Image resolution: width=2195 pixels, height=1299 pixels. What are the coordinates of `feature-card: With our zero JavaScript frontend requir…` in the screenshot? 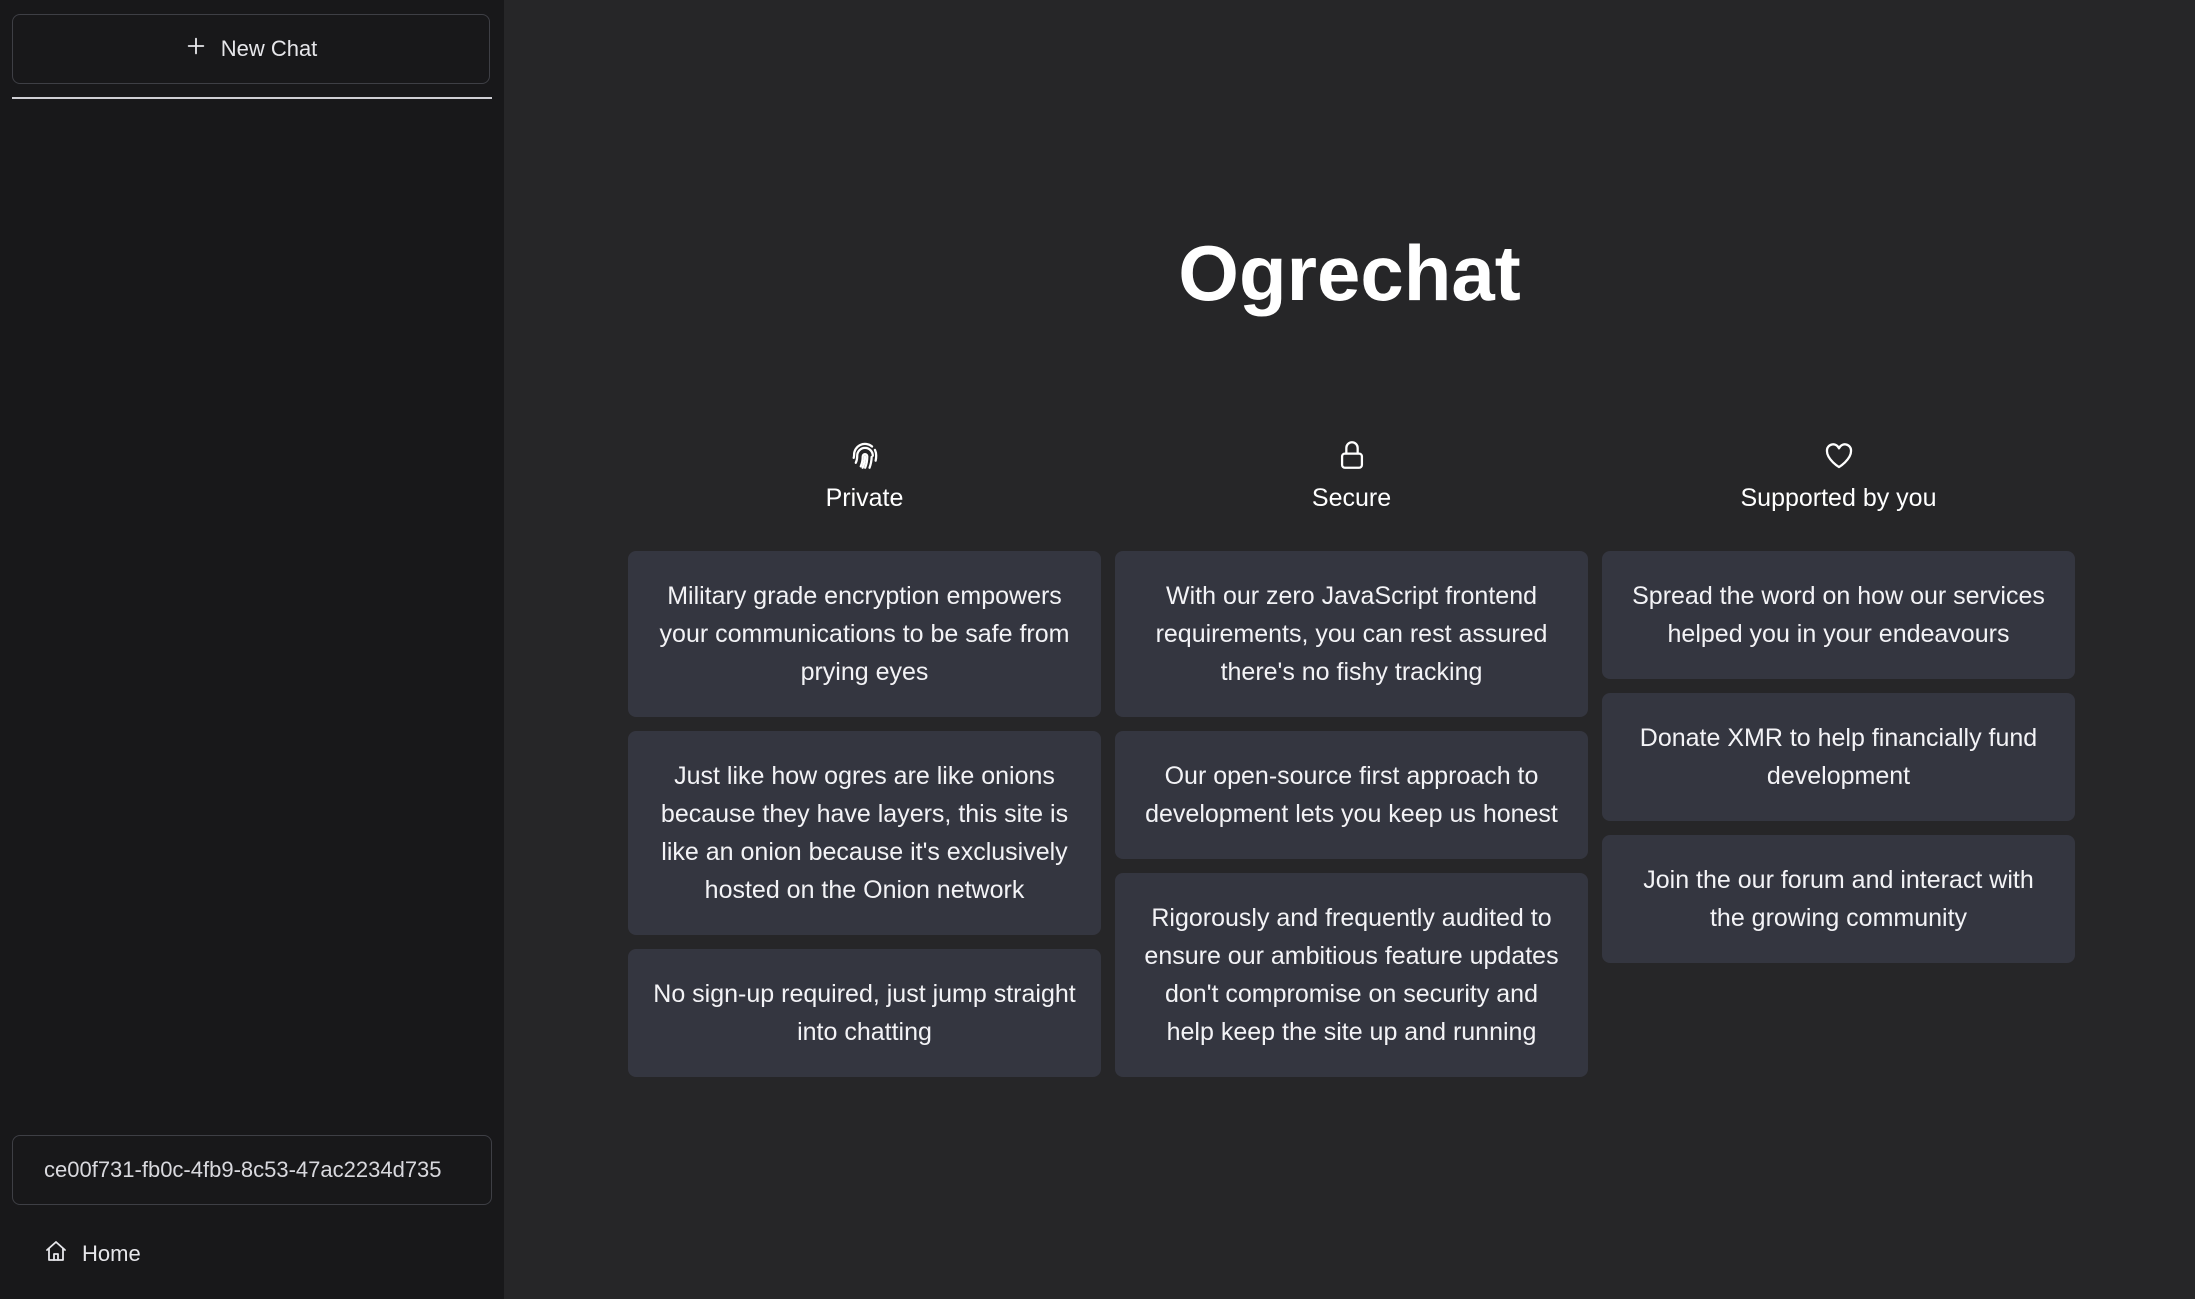 It's located at (1351, 634).